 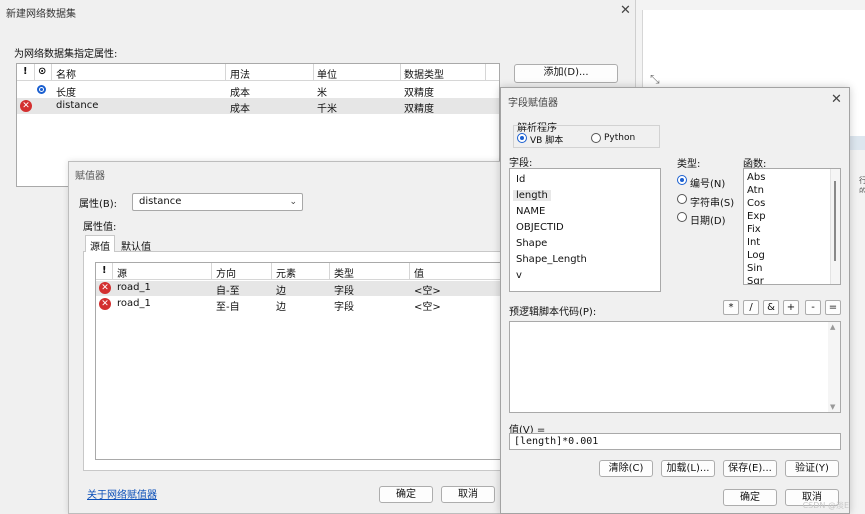 I want to click on scrollbar-thumb, so click(x=835, y=221).